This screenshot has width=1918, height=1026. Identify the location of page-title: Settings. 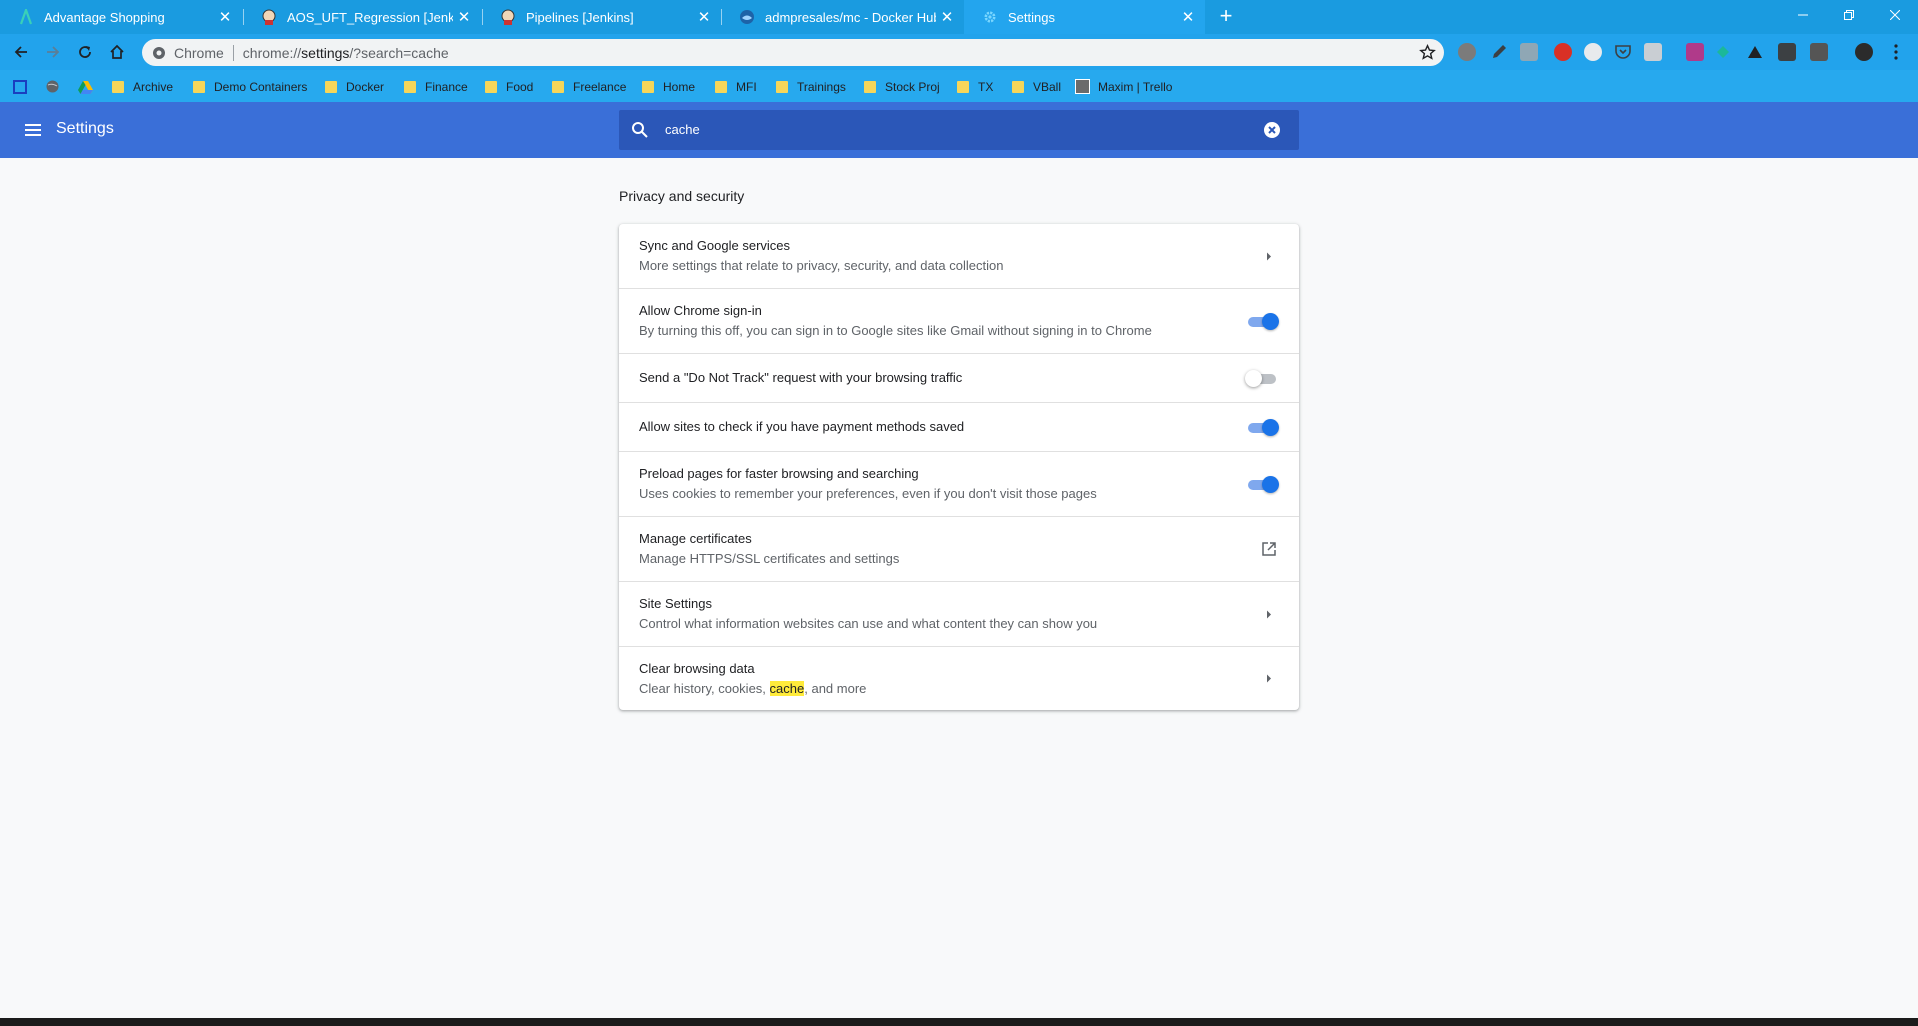
(85, 128).